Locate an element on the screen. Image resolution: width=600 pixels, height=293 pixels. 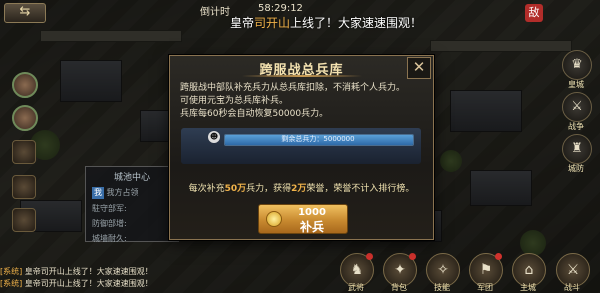
dialog-header: 跨服战总兵库 ✕ is located at coordinates (301, 67).